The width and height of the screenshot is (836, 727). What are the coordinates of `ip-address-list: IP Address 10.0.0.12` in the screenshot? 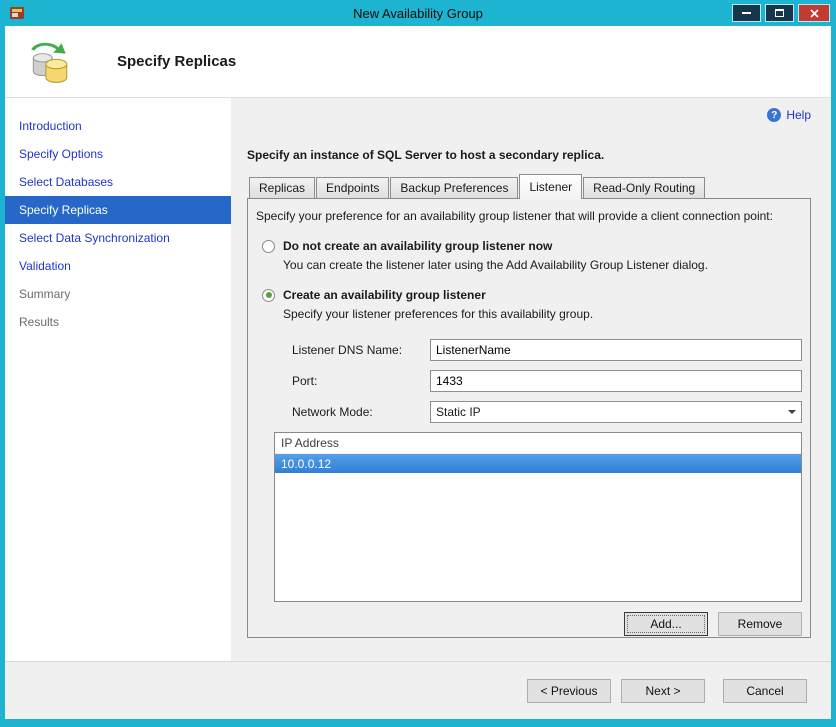 It's located at (538, 517).